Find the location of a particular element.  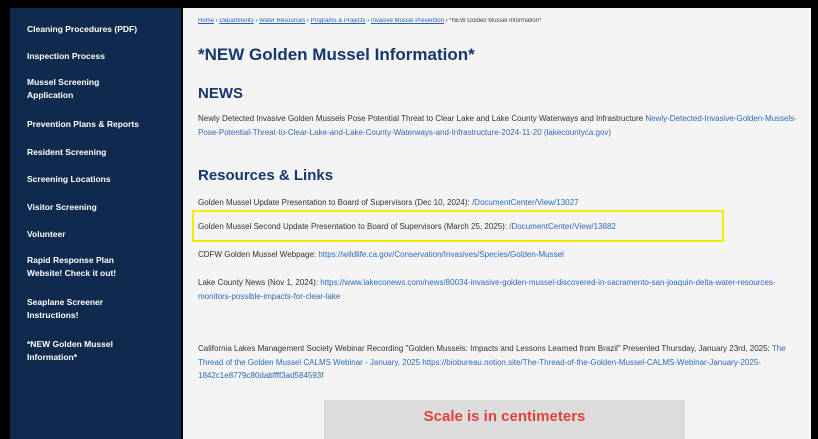

sidebar-item-screening-locations: Screening Locations is located at coordinates (101, 179).